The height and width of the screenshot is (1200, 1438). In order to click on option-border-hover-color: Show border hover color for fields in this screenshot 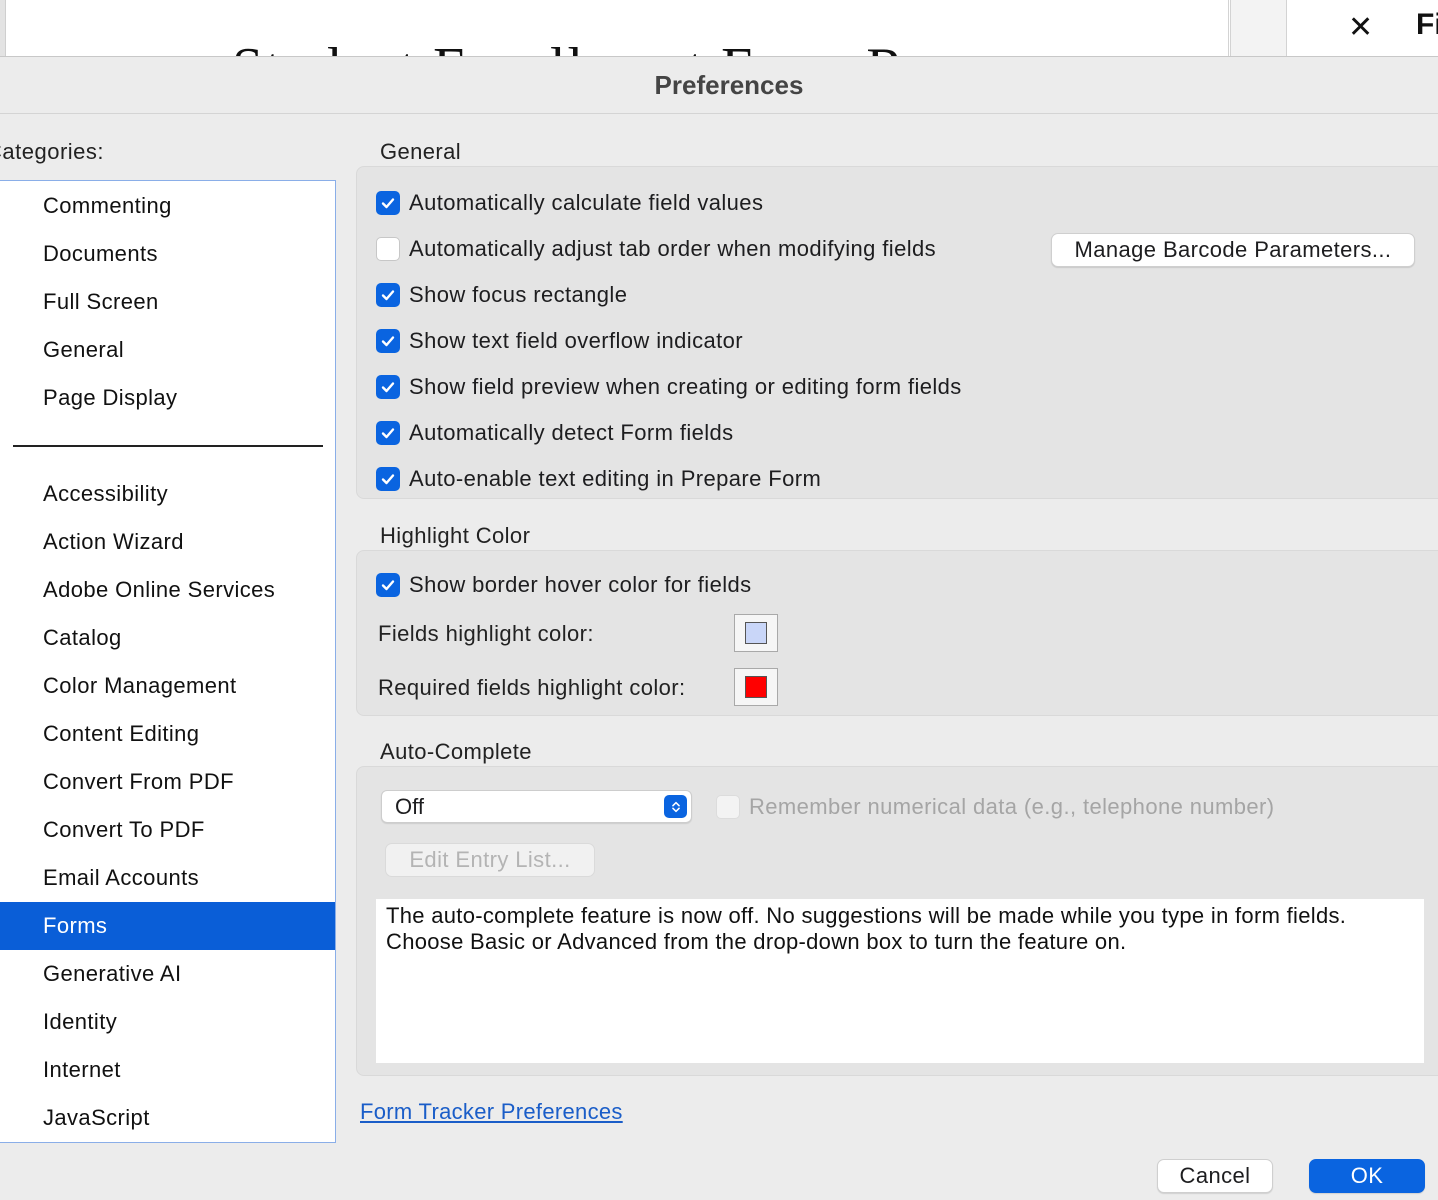, I will do `click(564, 585)`.